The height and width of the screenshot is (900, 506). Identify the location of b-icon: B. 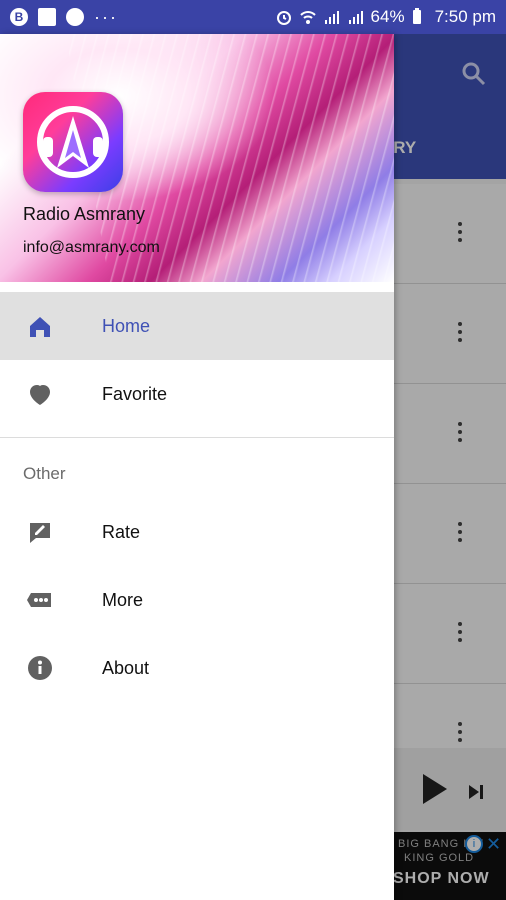
(19, 17).